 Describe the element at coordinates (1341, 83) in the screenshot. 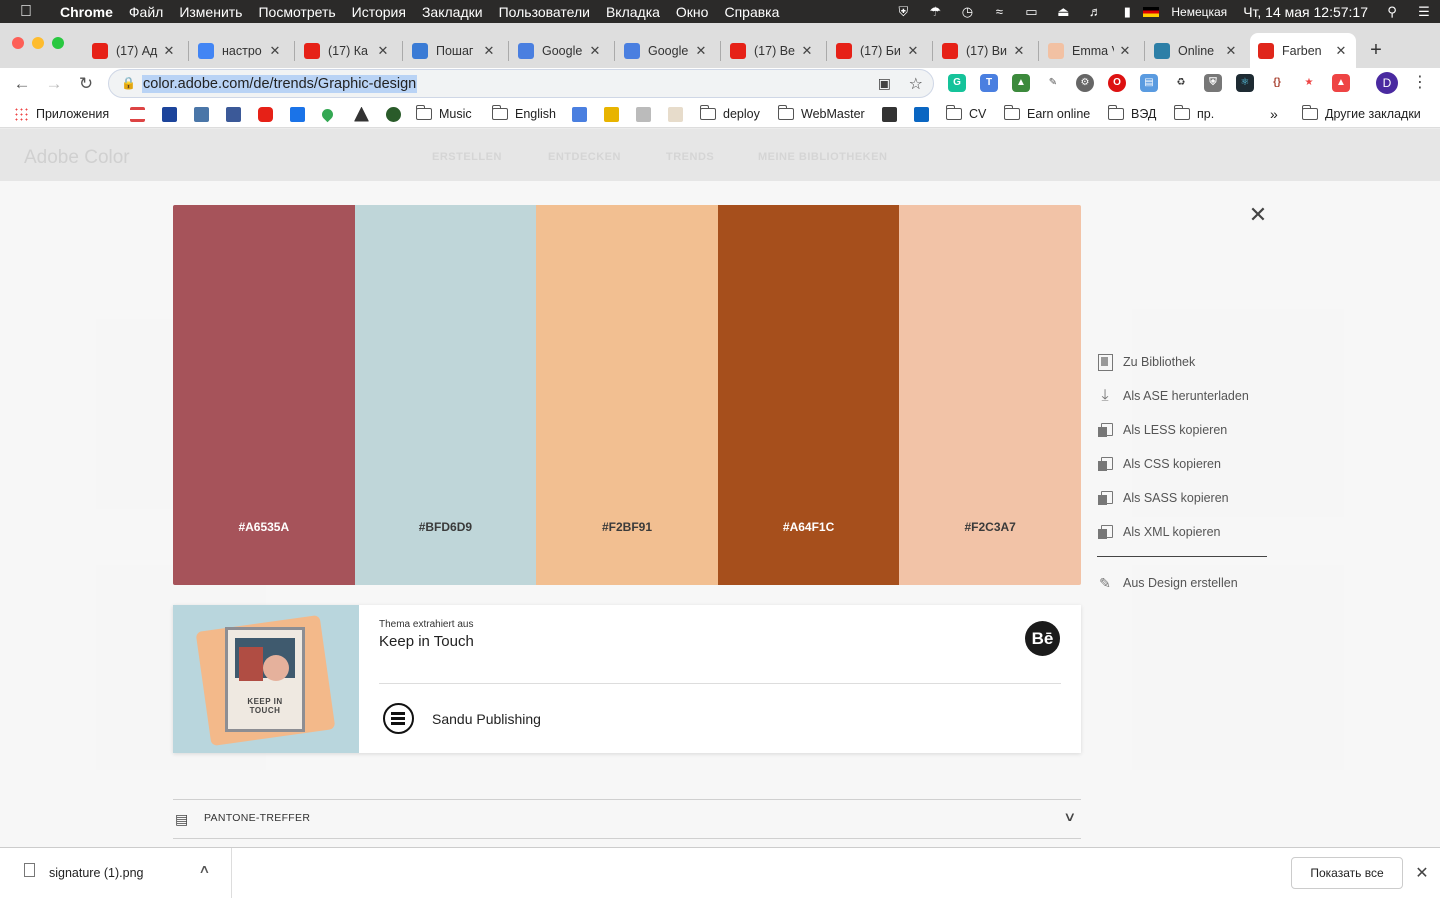

I see `lighthouse-extension-icon: ▲` at that location.